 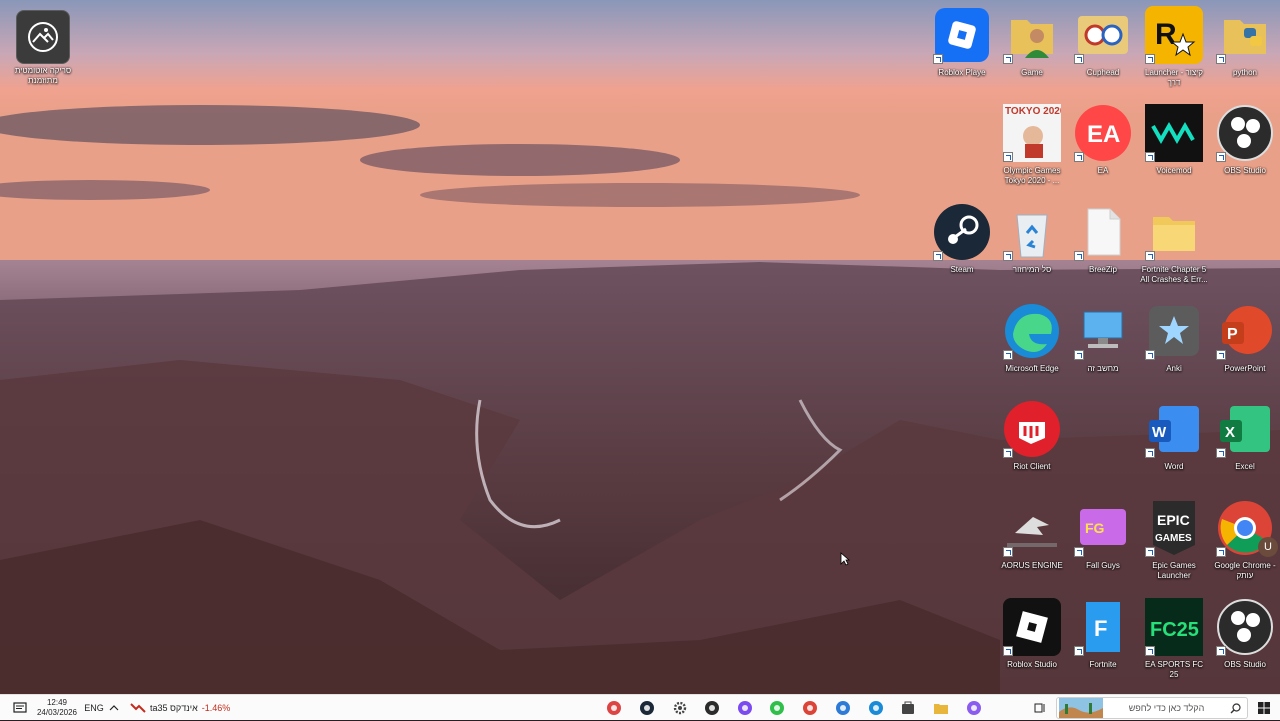 I want to click on desktop-shortcut-python-folder: python, so click(x=1245, y=41).